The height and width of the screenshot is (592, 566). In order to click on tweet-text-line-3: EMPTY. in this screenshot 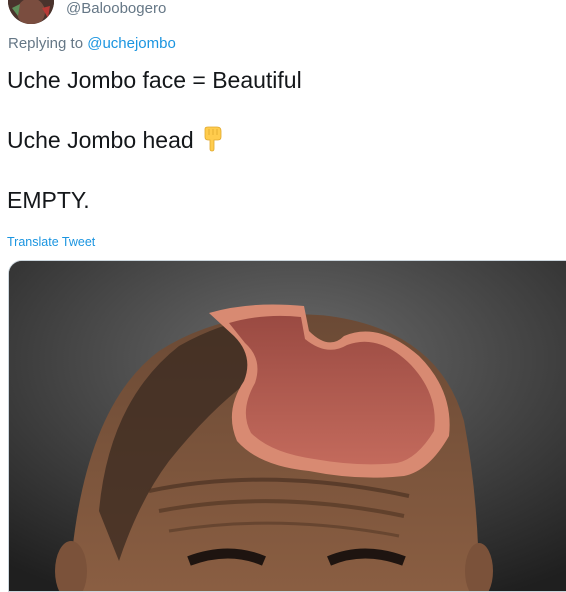, I will do `click(48, 200)`.